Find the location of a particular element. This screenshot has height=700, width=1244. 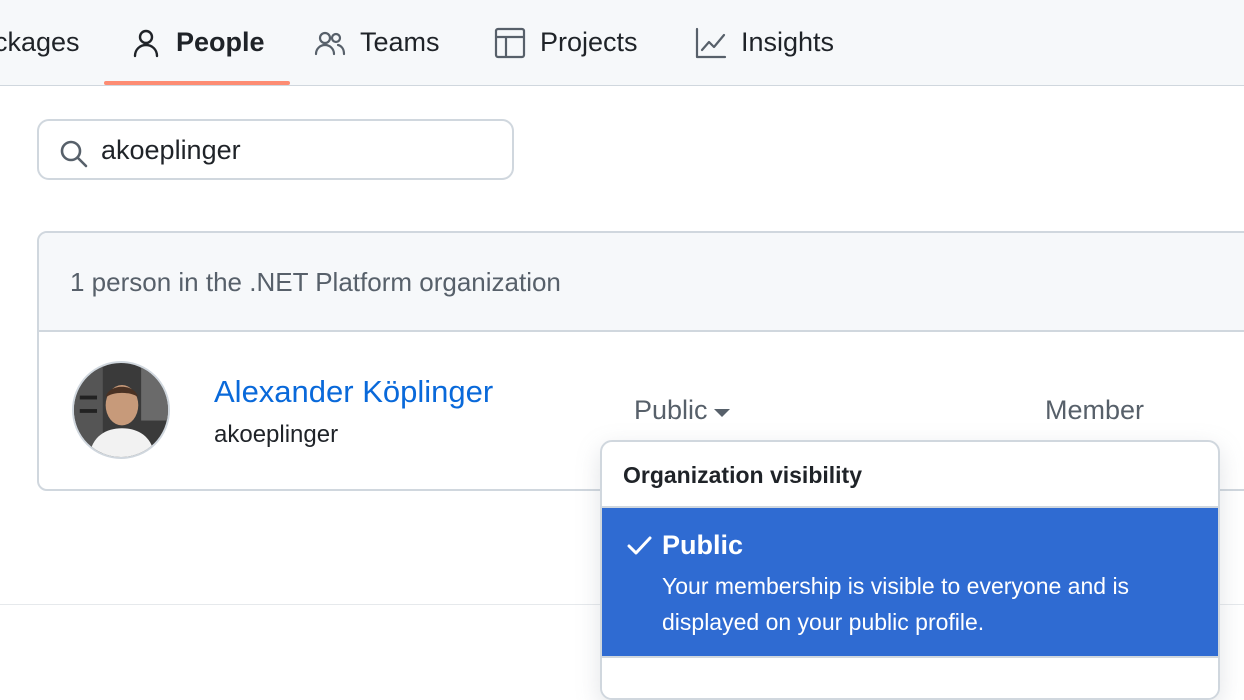

active-tab-indicator is located at coordinates (197, 83).